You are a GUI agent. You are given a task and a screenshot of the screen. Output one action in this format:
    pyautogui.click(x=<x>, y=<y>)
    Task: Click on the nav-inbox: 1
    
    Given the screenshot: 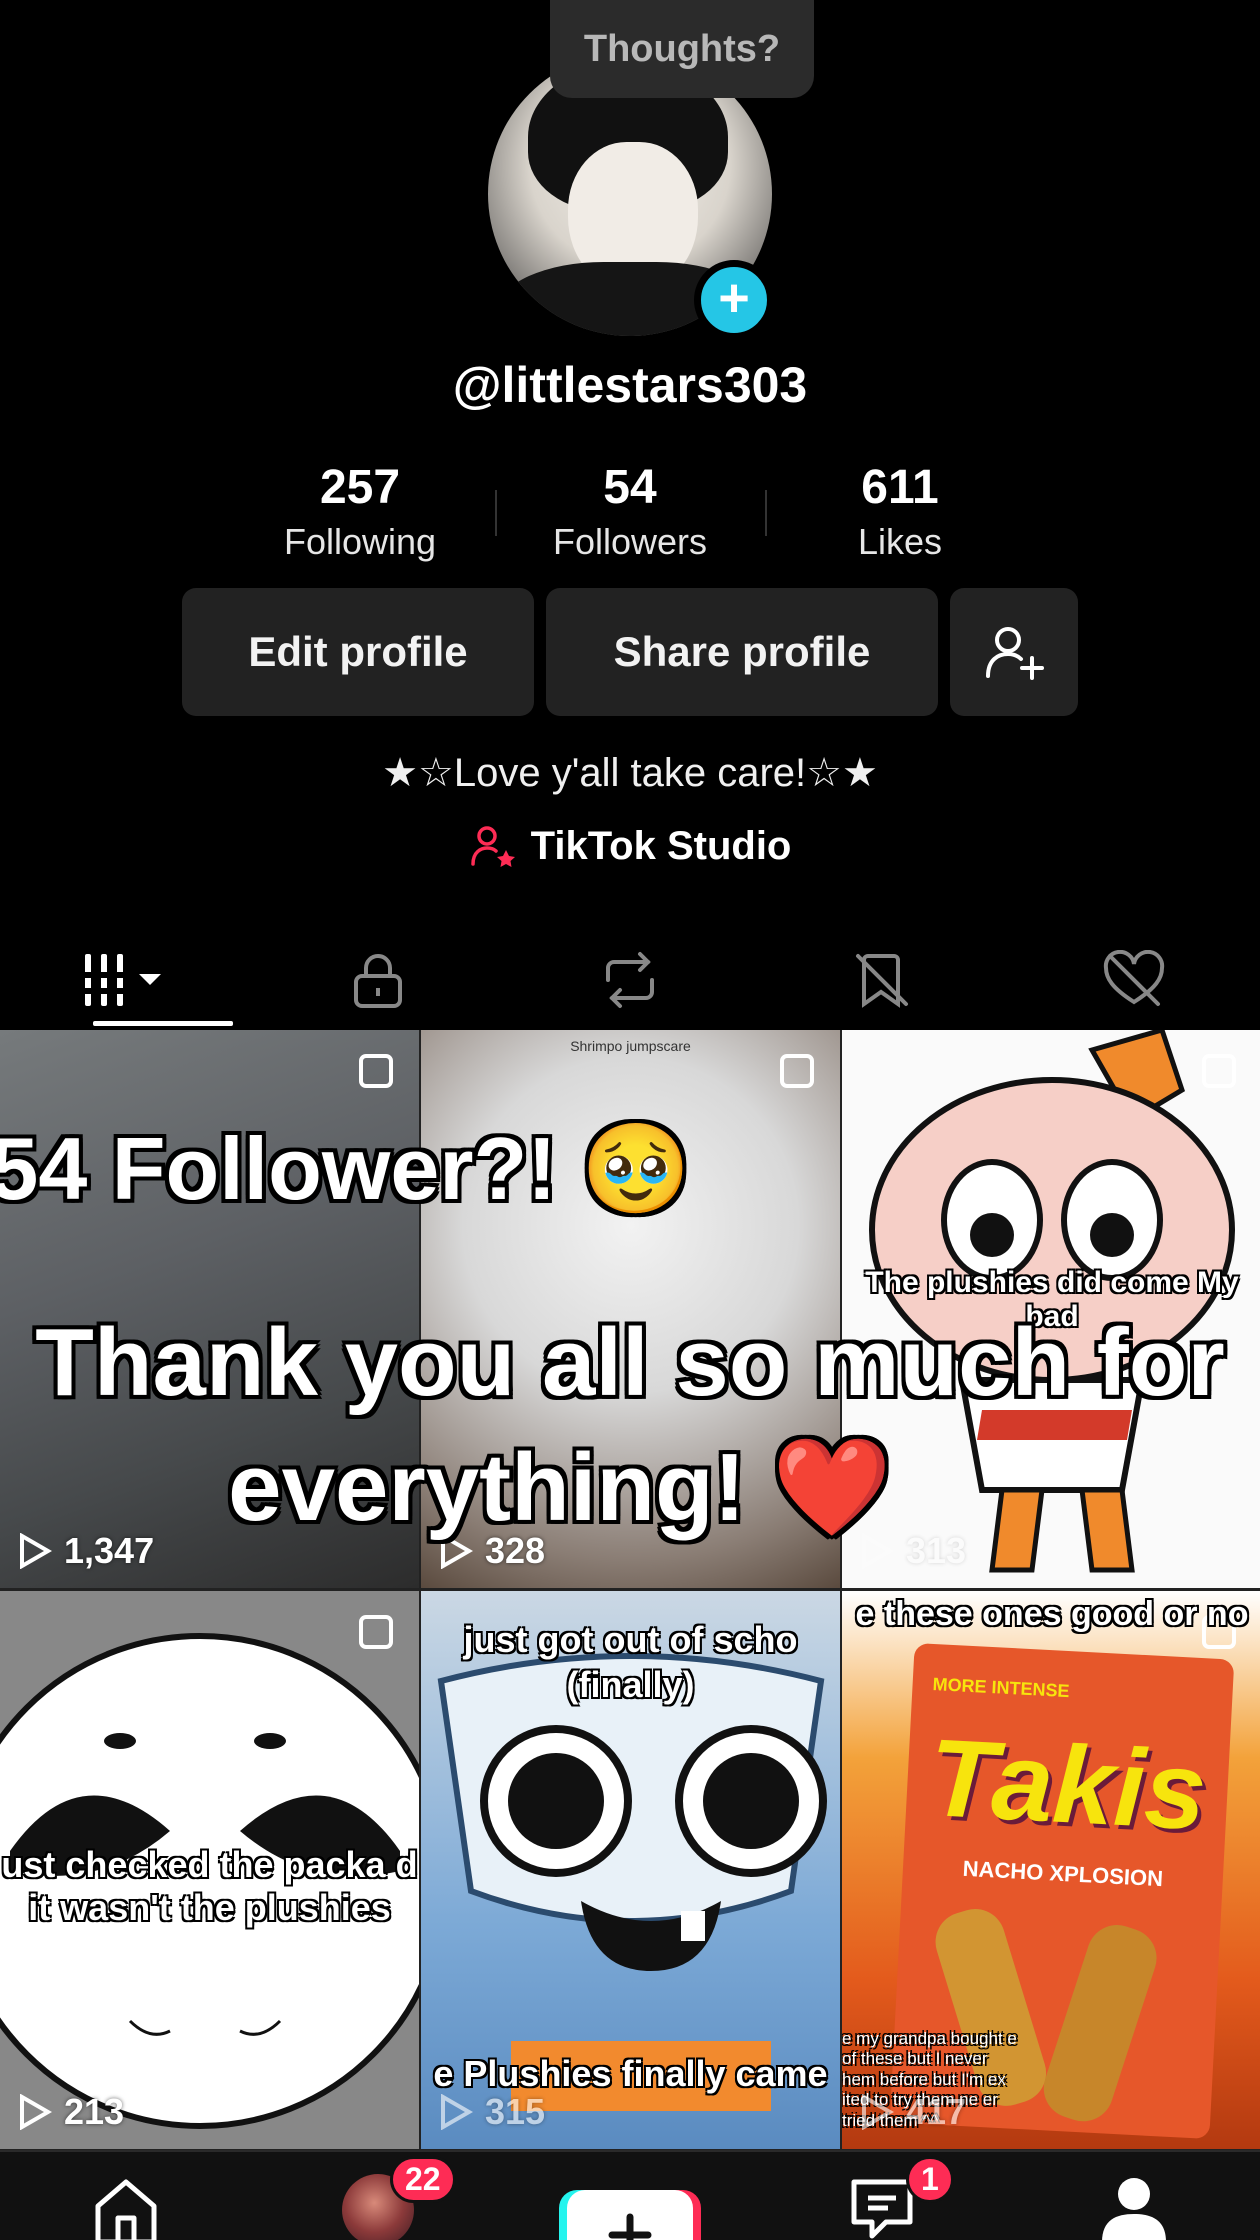 What is the action you would take?
    pyautogui.click(x=882, y=2196)
    